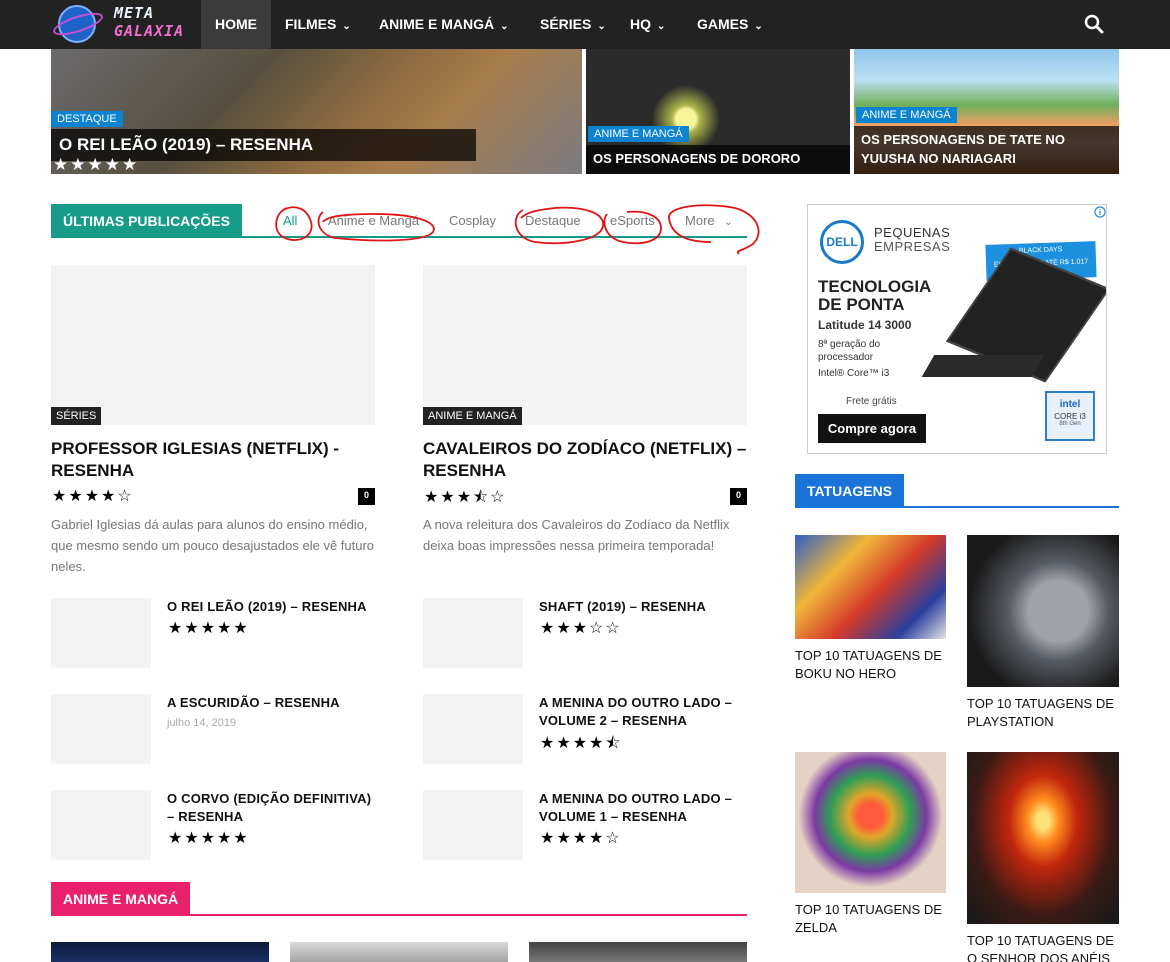 The image size is (1170, 962). I want to click on dell-logo: DELL, so click(842, 242).